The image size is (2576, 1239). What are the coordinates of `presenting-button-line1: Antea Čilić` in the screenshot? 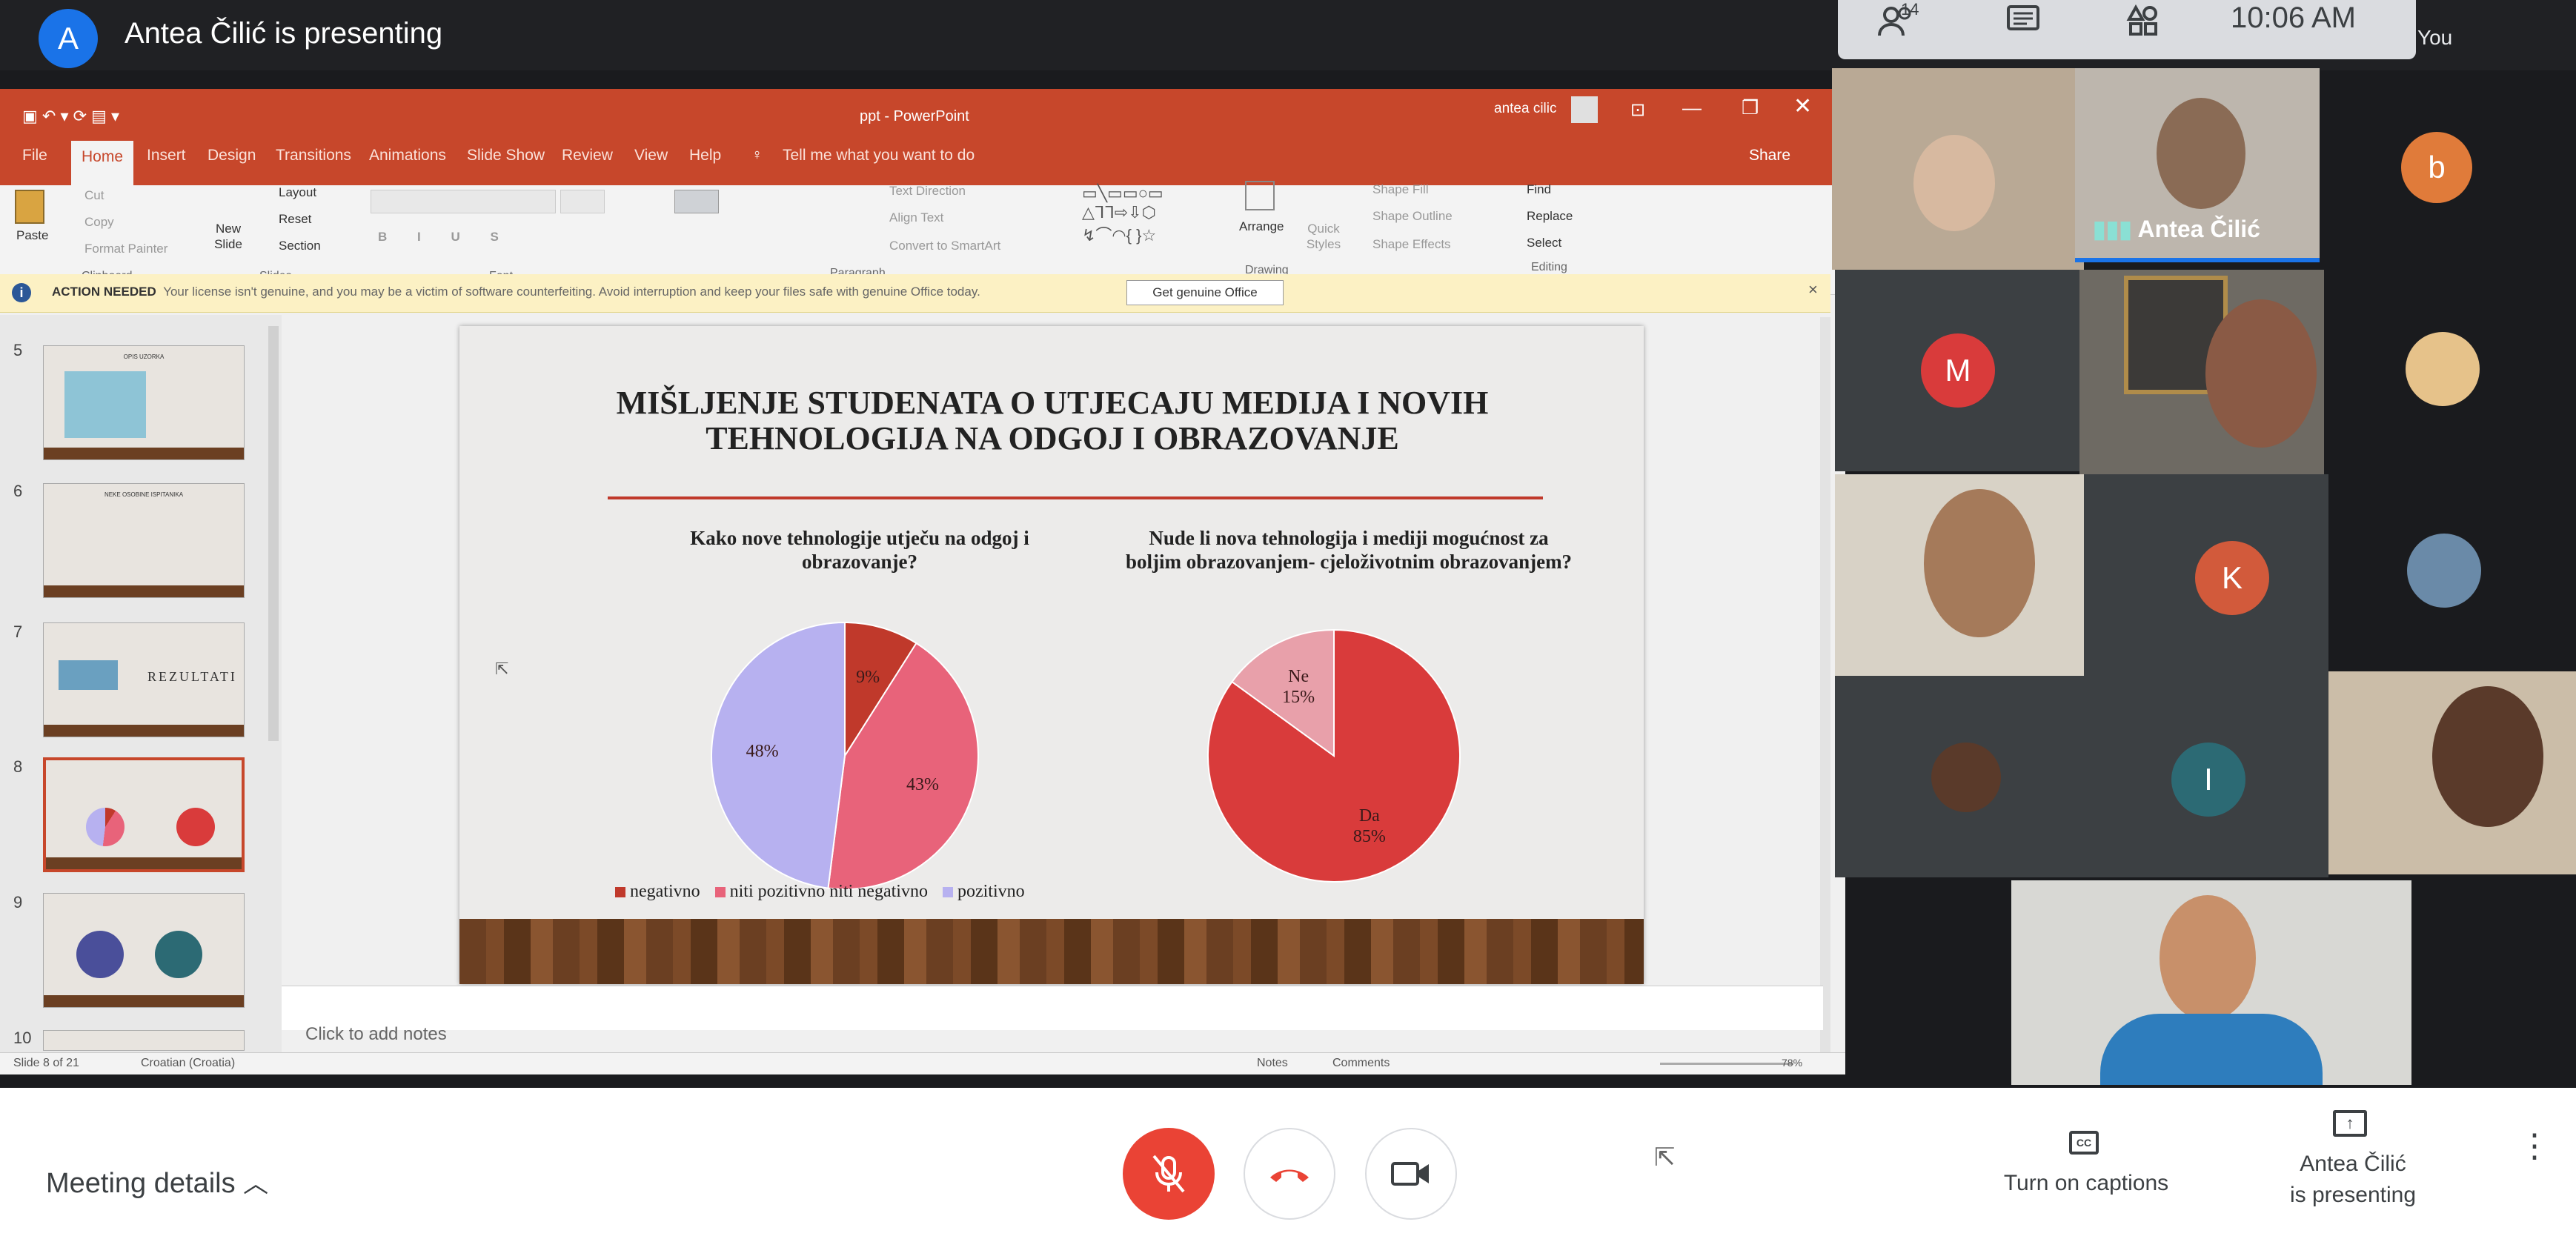 It's located at (2352, 1164).